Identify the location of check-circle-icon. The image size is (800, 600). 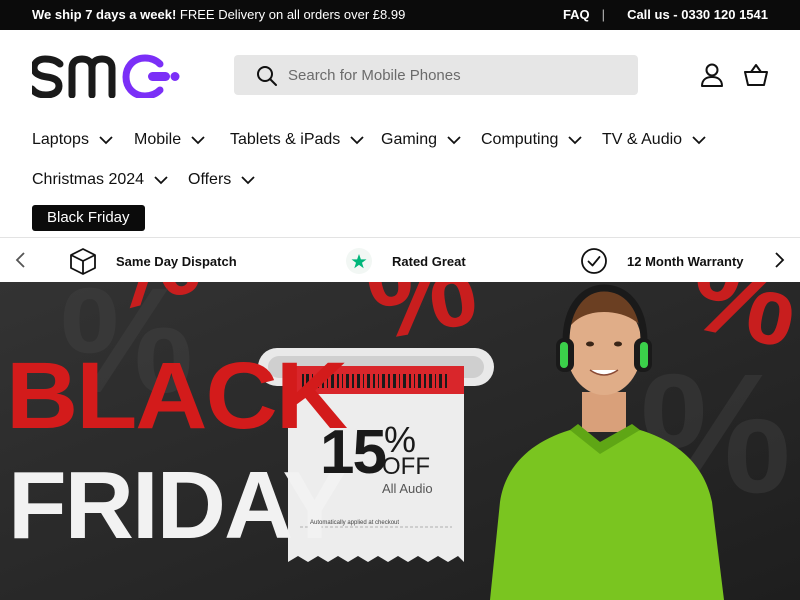
(594, 261).